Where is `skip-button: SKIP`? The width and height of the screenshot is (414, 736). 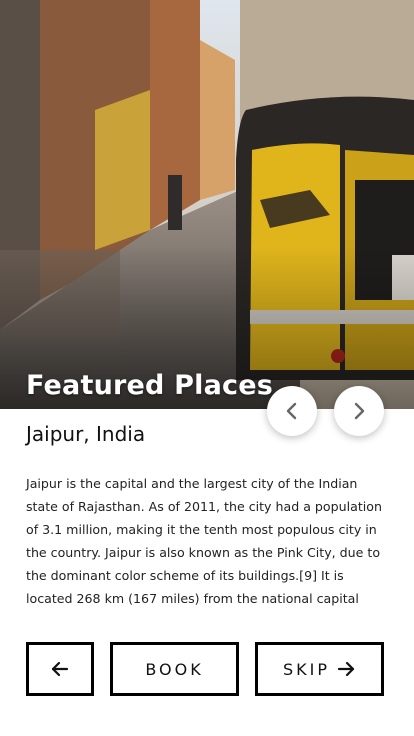 skip-button: SKIP is located at coordinates (319, 669).